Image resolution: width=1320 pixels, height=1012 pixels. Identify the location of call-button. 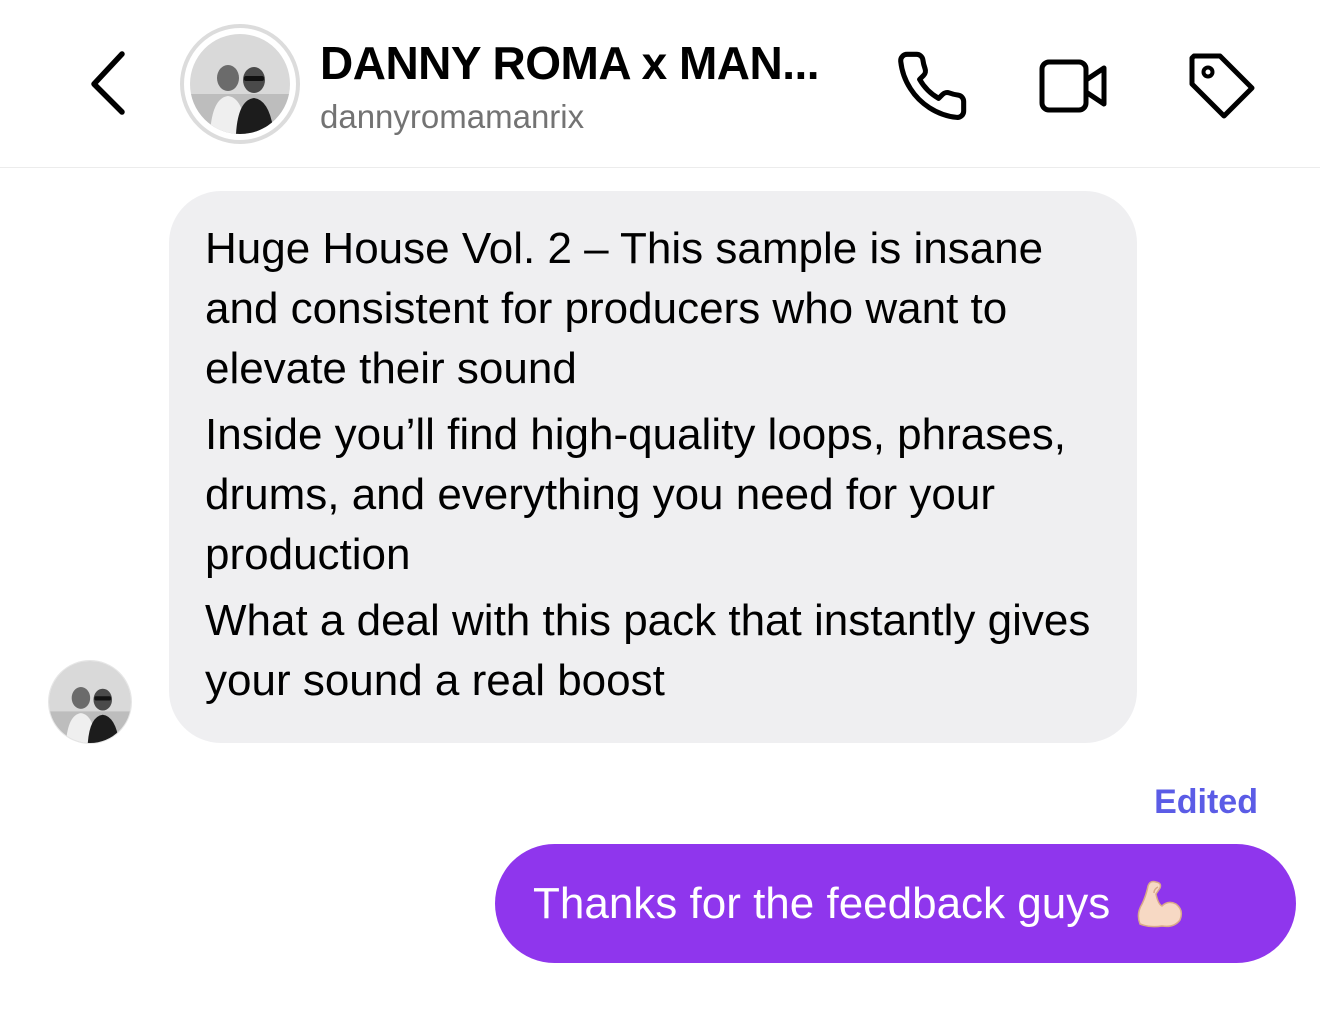
(932, 86).